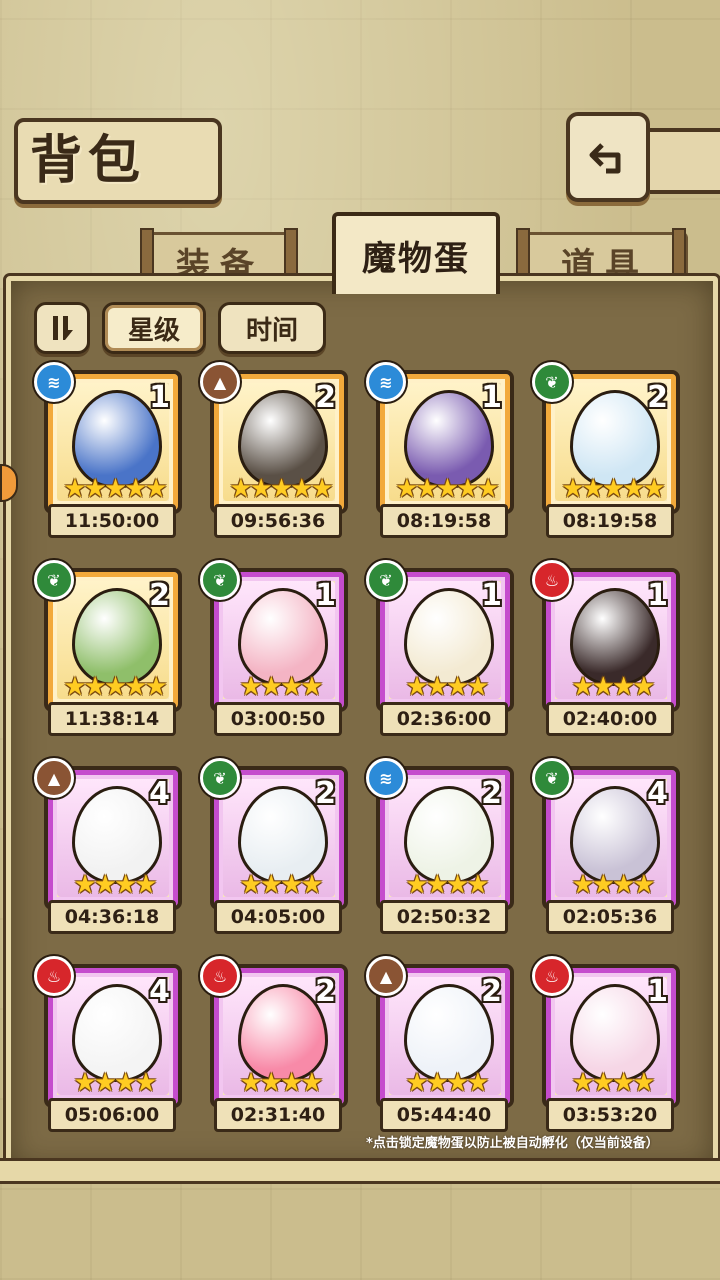 Image resolution: width=720 pixels, height=1280 pixels. What do you see at coordinates (275, 846) in the screenshot?
I see `egg-slot: 2 ★★★★ ❦ 04:05:00` at bounding box center [275, 846].